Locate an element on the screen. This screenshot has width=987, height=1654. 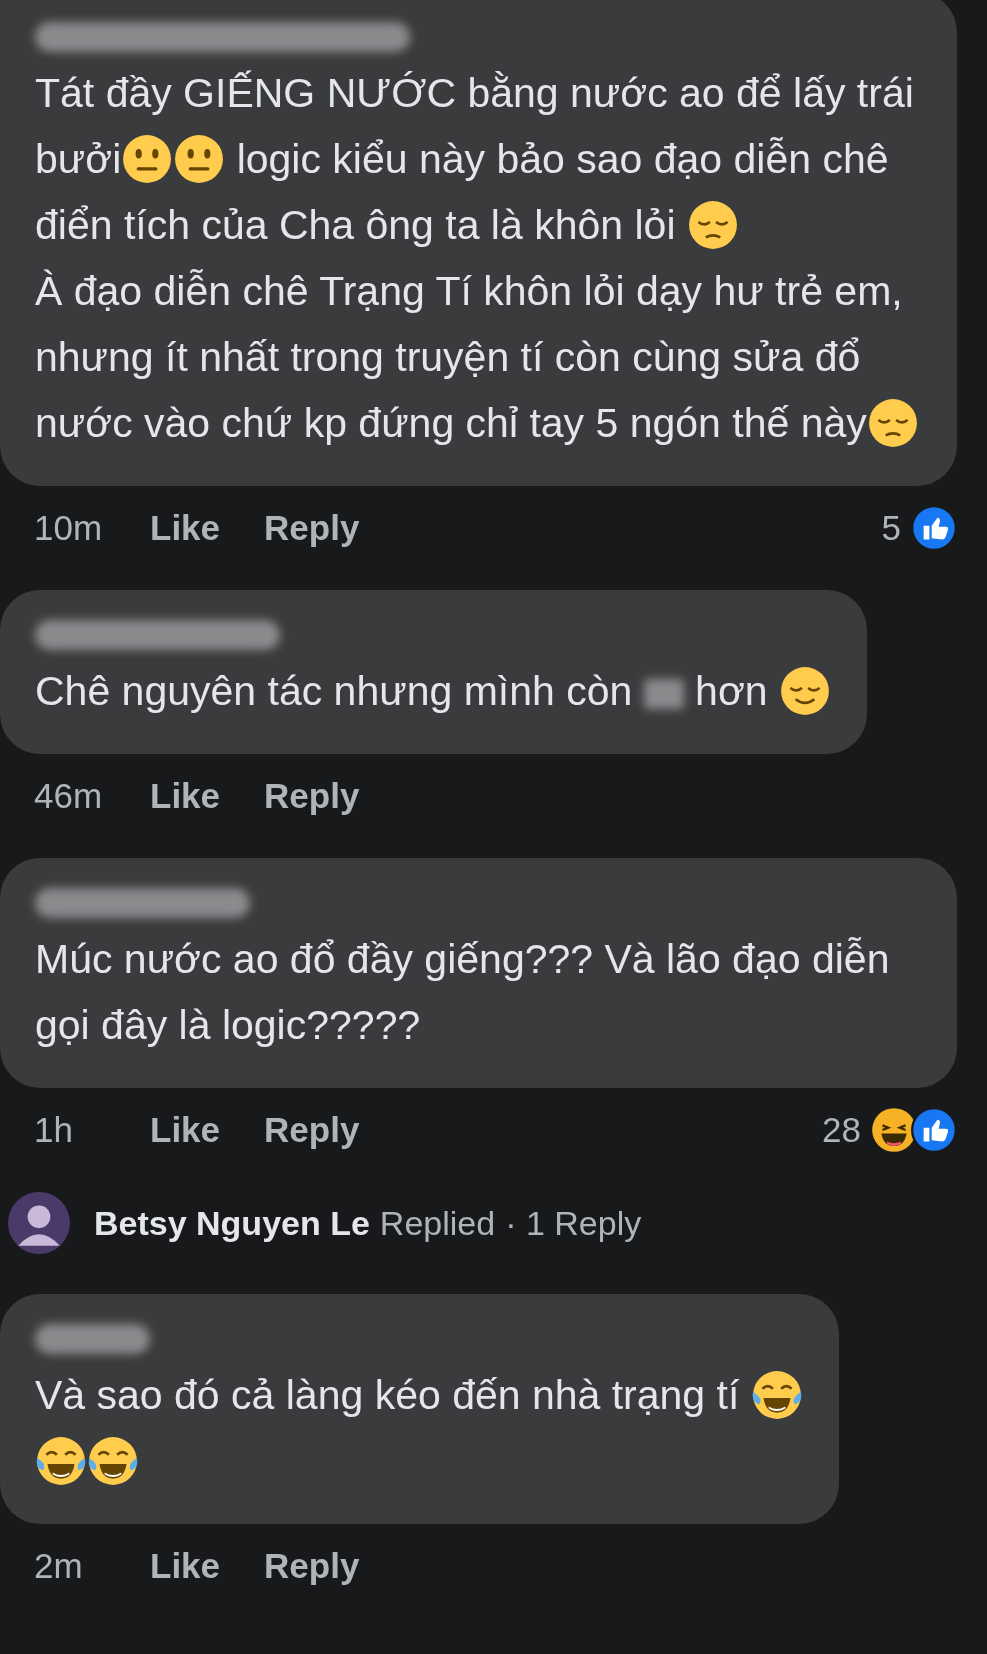
reply-count-link: · 1 Reply is located at coordinates (573, 1223).